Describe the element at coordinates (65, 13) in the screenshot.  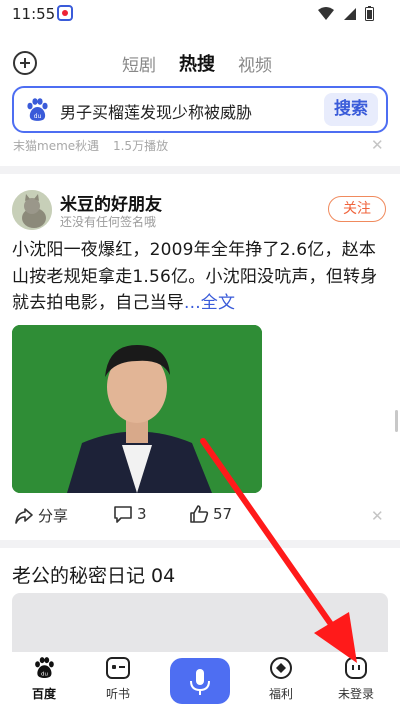
I see `app-notification-icon` at that location.